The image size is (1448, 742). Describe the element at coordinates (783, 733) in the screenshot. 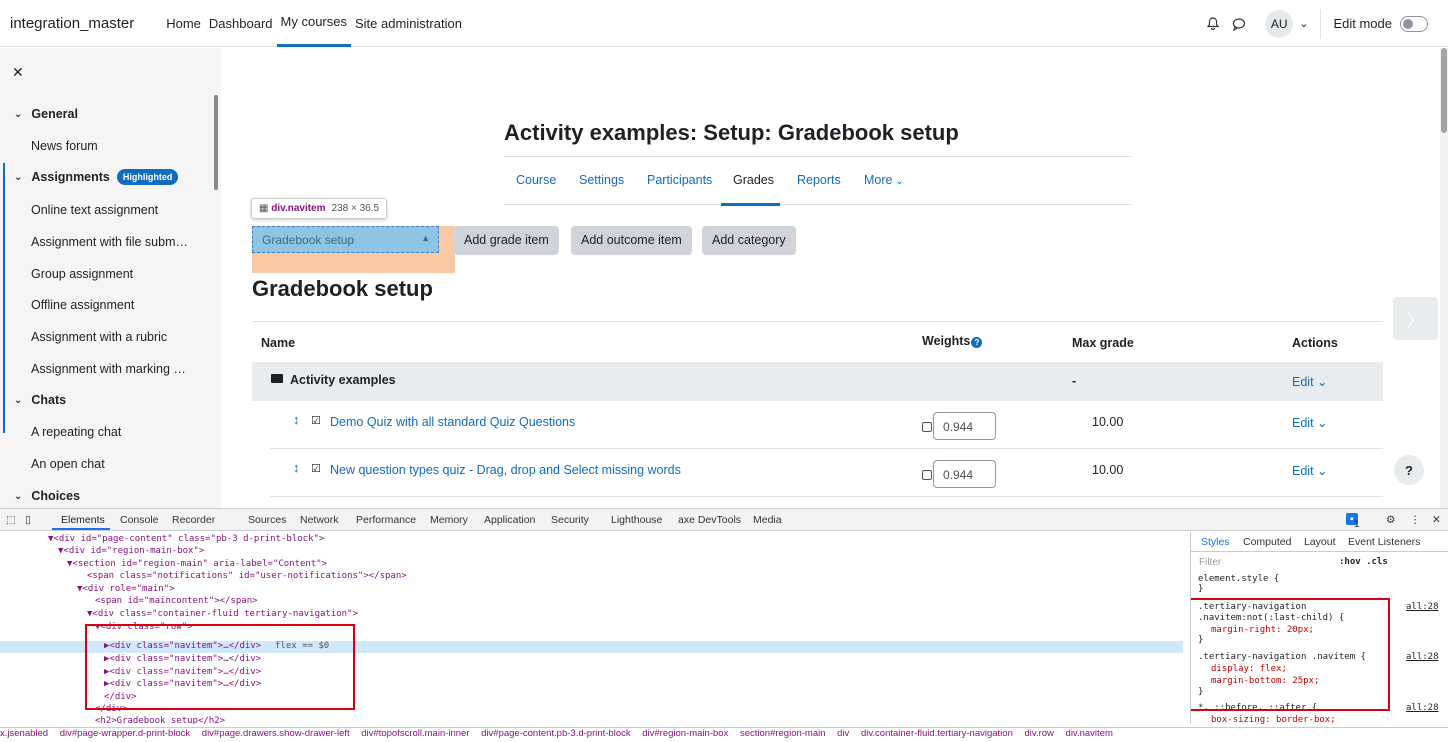

I see `breadcrumb-item: section#region-main` at that location.